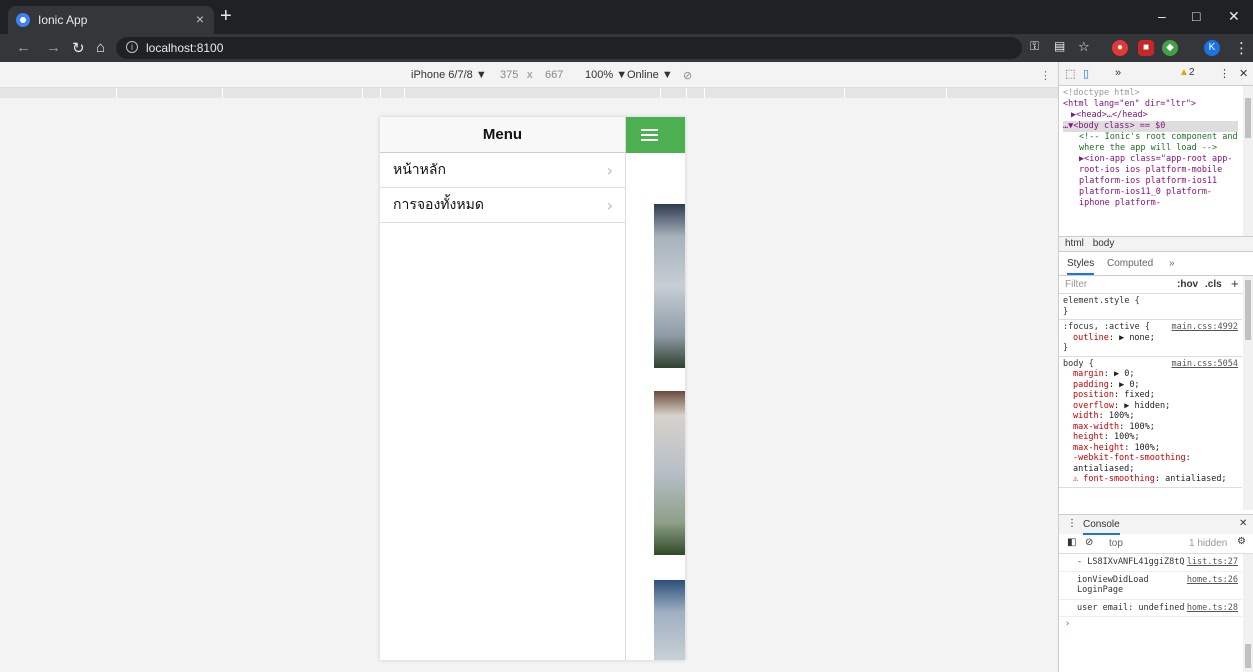 The image size is (1253, 672). I want to click on css-property: -webkit-font-smoothing: antialiased;, so click(1150, 463).